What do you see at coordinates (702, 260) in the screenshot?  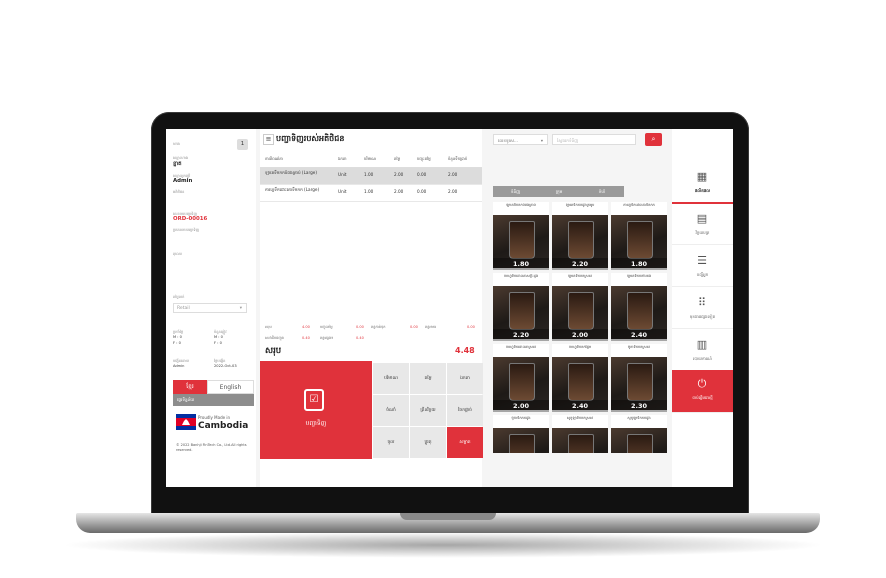 I see `list-icon: ☰` at bounding box center [702, 260].